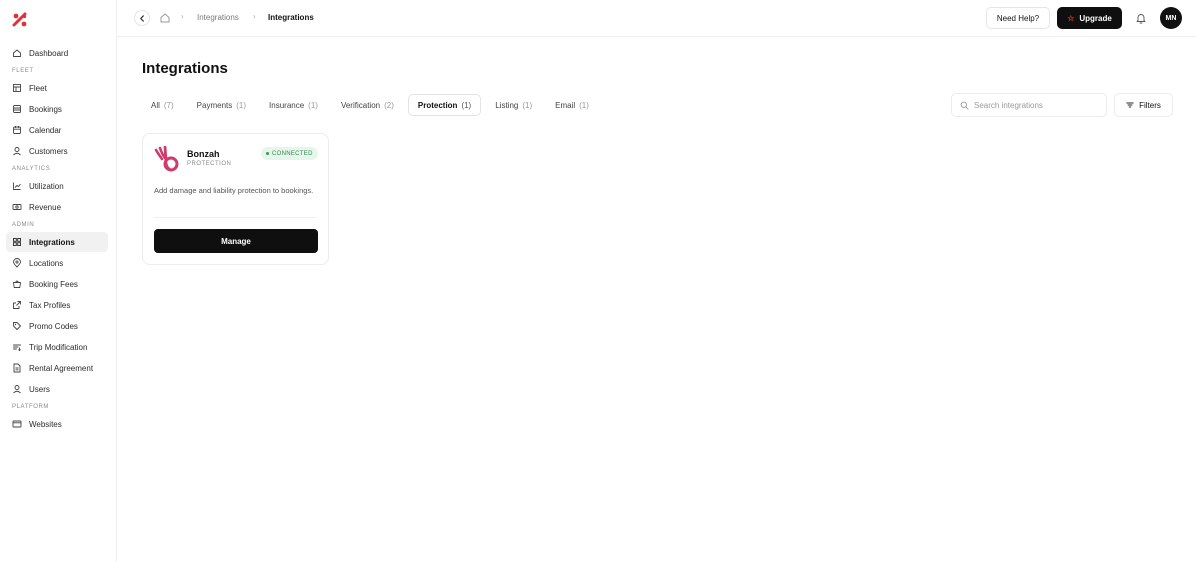 Image resolution: width=1196 pixels, height=562 pixels. I want to click on filter-icon, so click(1130, 105).